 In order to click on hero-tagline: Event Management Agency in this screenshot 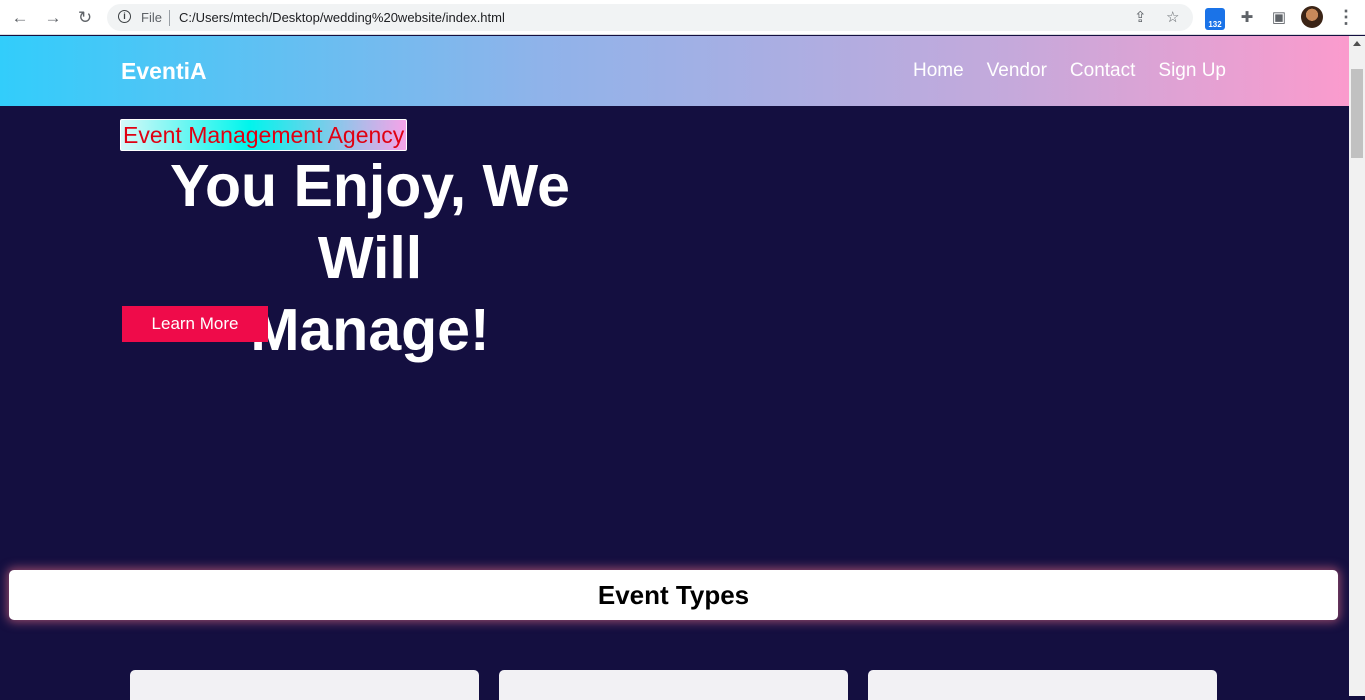, I will do `click(264, 135)`.